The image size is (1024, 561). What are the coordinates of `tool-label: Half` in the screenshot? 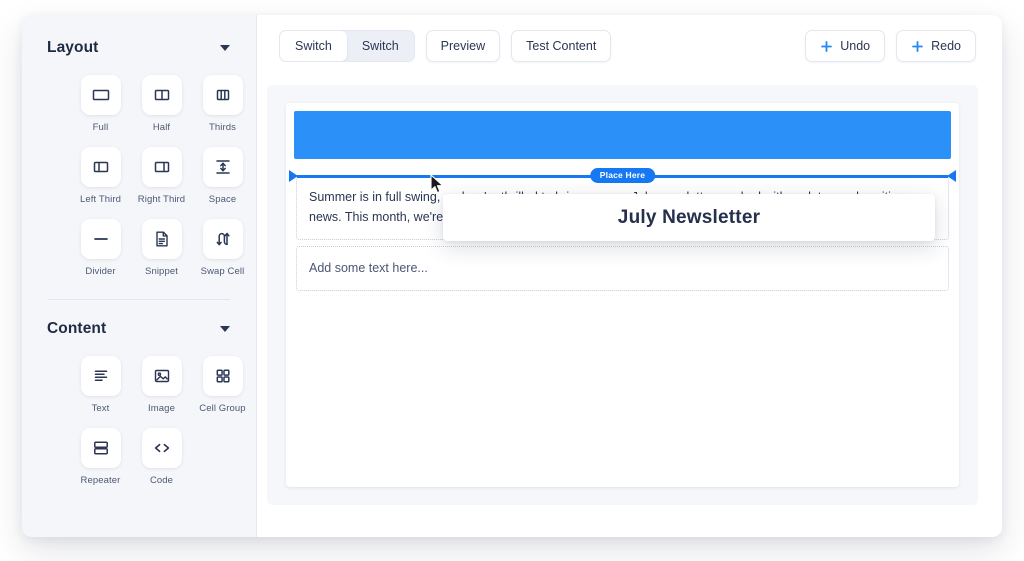 It's located at (161, 127).